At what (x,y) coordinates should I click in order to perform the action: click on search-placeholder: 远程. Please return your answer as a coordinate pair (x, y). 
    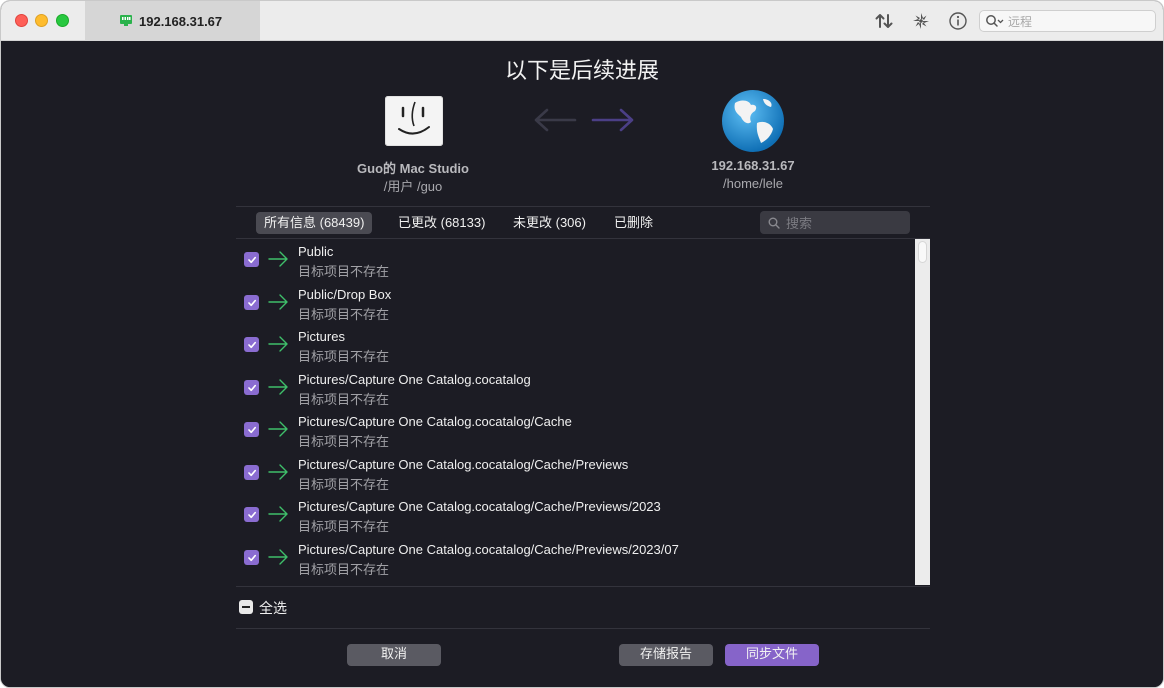
    Looking at the image, I should click on (1020, 21).